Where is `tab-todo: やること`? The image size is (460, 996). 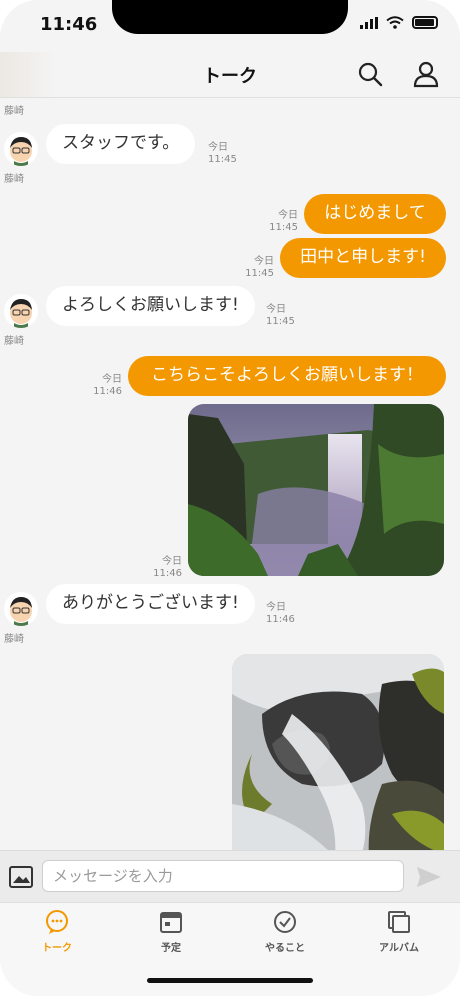
tab-todo: やること is located at coordinates (285, 931).